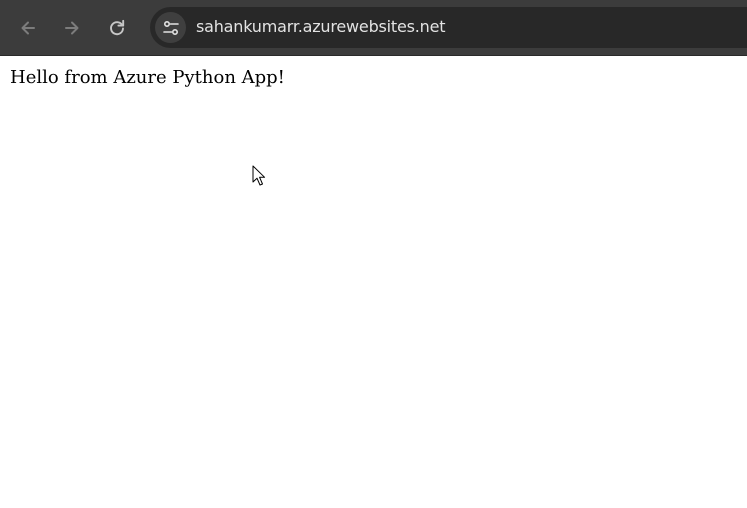 The image size is (747, 508). I want to click on browser-toolbar: sahankumarr.azurewebsites.net, so click(373, 28).